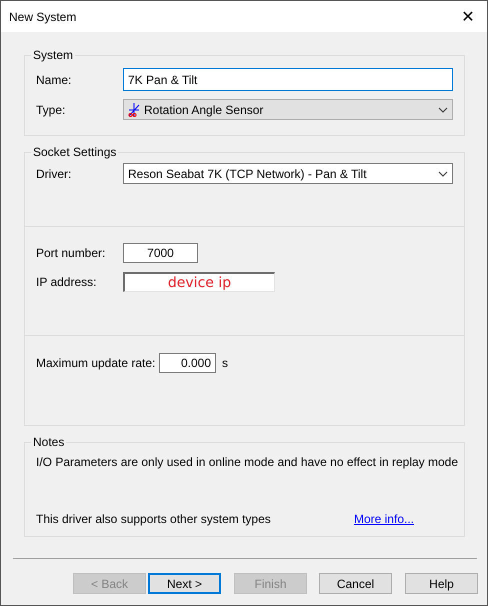 Image resolution: width=488 pixels, height=606 pixels. What do you see at coordinates (71, 253) in the screenshot?
I see `field-label: Port number:` at bounding box center [71, 253].